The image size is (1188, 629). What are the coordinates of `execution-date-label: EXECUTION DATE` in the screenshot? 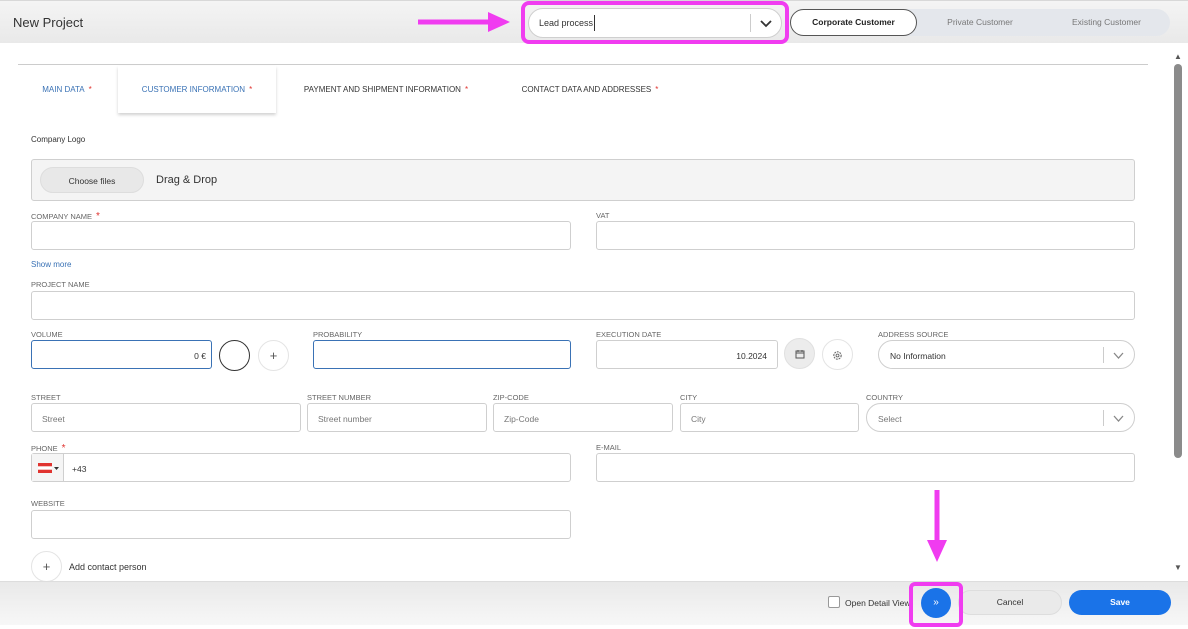 It's located at (629, 334).